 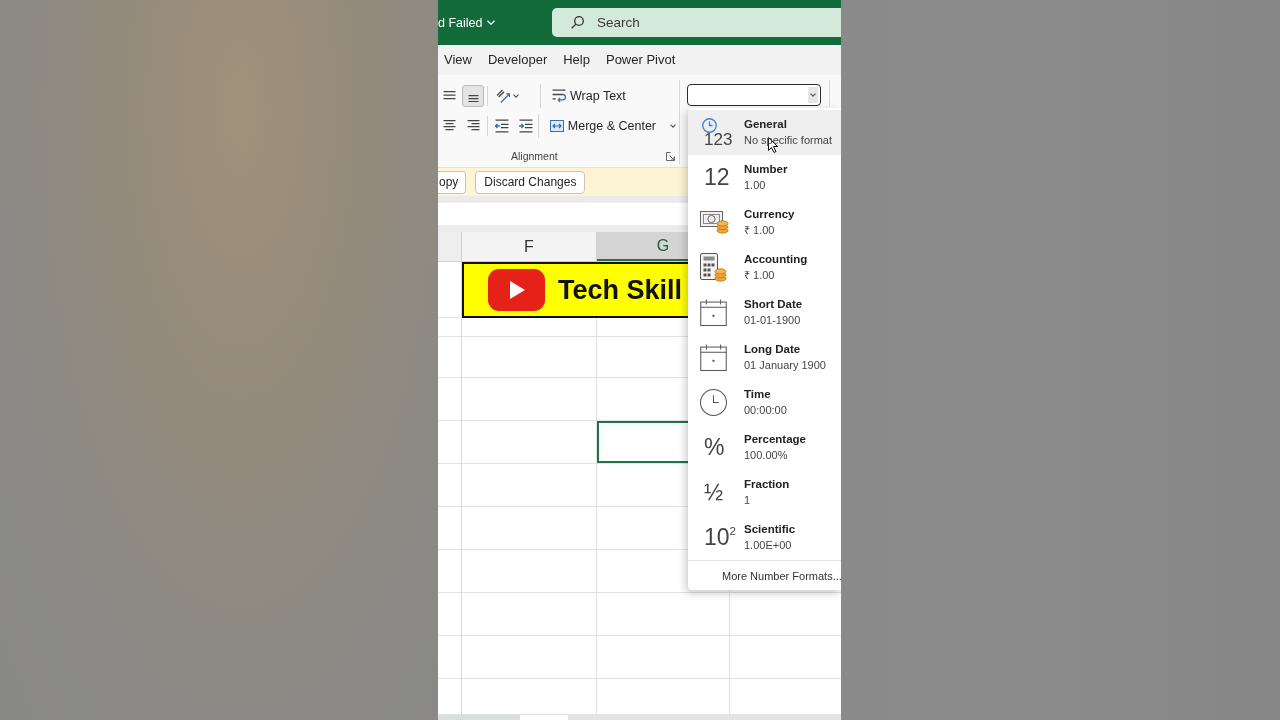 What do you see at coordinates (534, 156) in the screenshot?
I see `group-label: Alignment` at bounding box center [534, 156].